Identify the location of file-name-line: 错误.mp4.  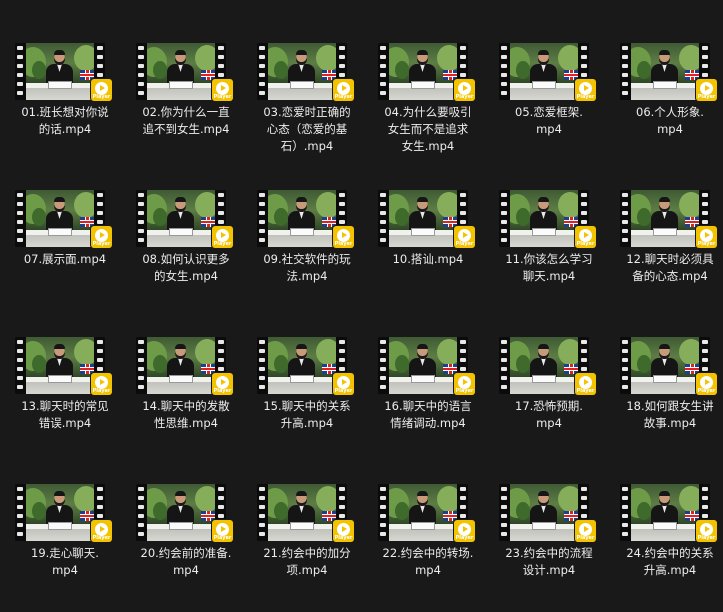
(65, 423).